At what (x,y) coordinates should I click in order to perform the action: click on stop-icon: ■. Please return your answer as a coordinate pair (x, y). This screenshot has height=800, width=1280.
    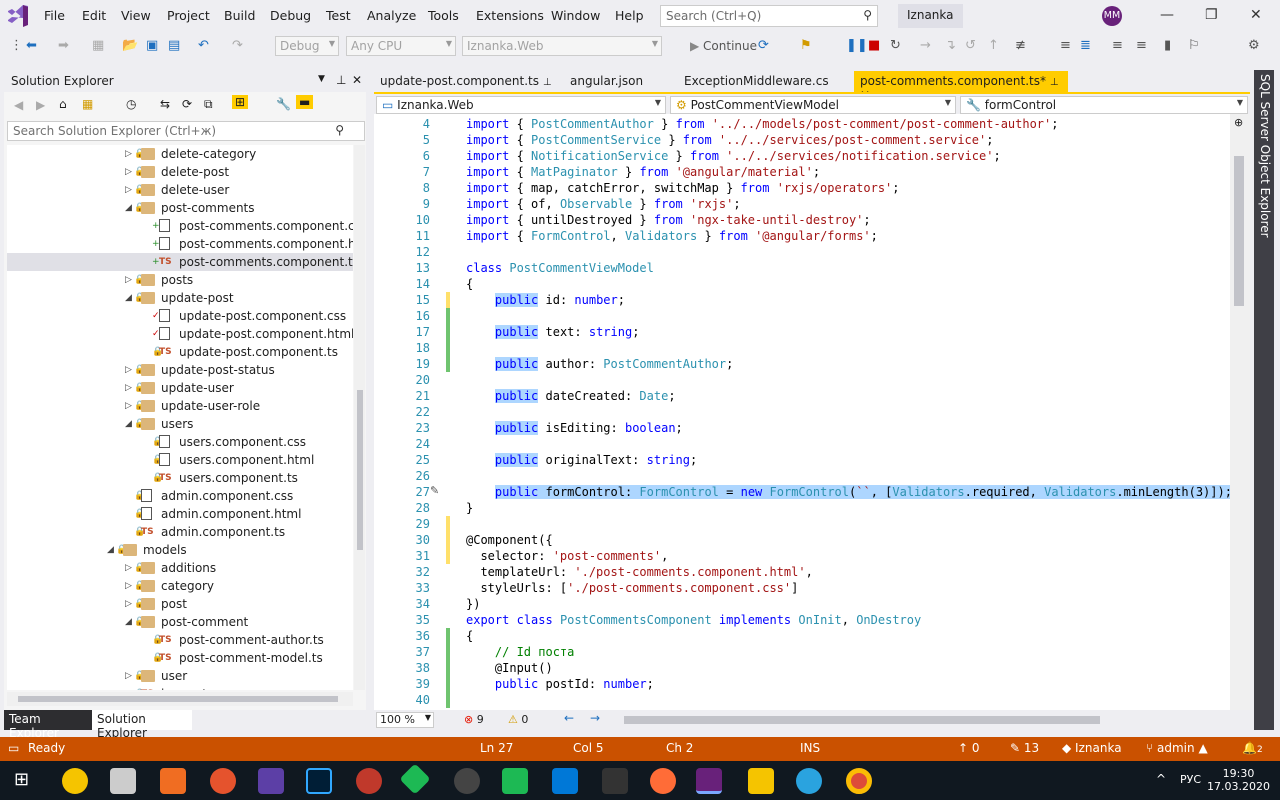
    Looking at the image, I should click on (874, 45).